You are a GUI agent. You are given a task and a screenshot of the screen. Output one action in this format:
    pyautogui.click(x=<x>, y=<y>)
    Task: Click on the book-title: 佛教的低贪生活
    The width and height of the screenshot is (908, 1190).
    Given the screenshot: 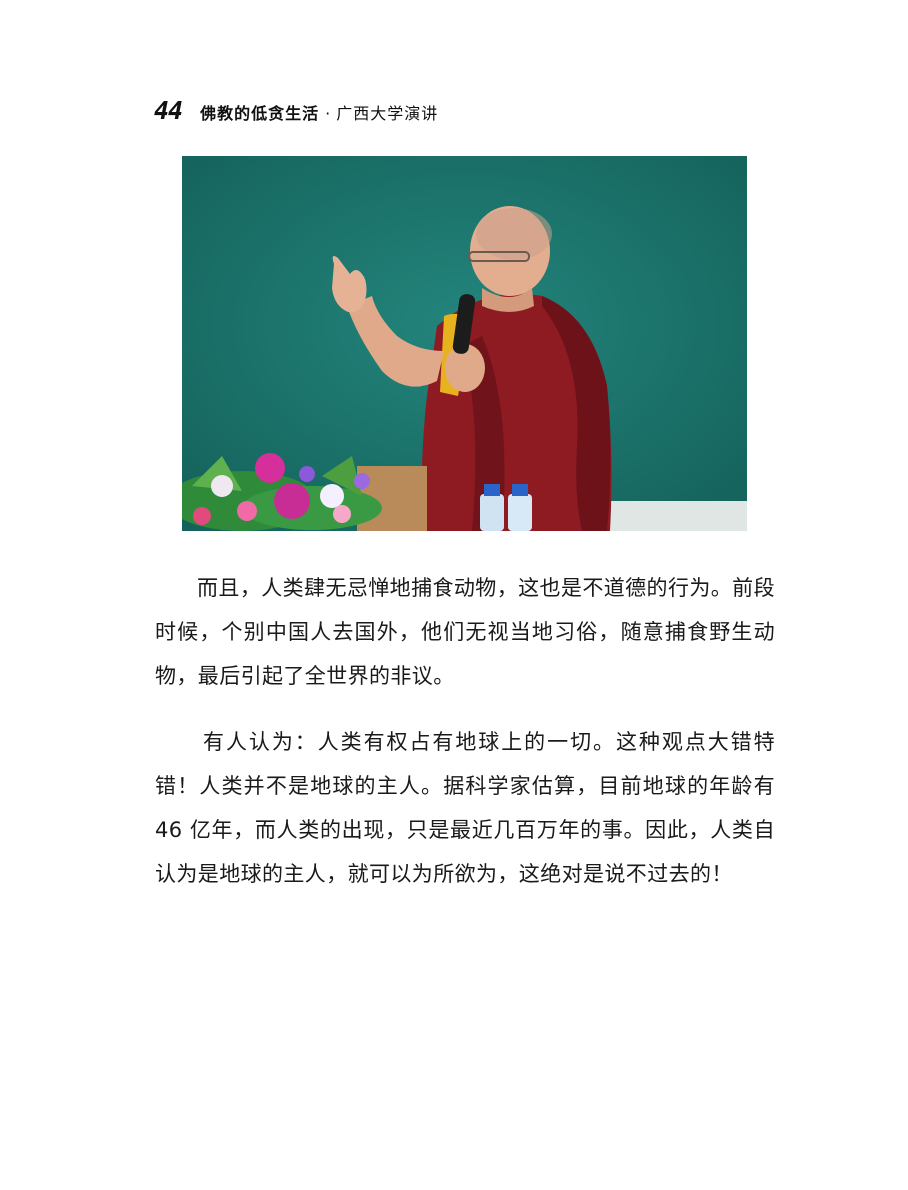 What is the action you would take?
    pyautogui.click(x=260, y=113)
    